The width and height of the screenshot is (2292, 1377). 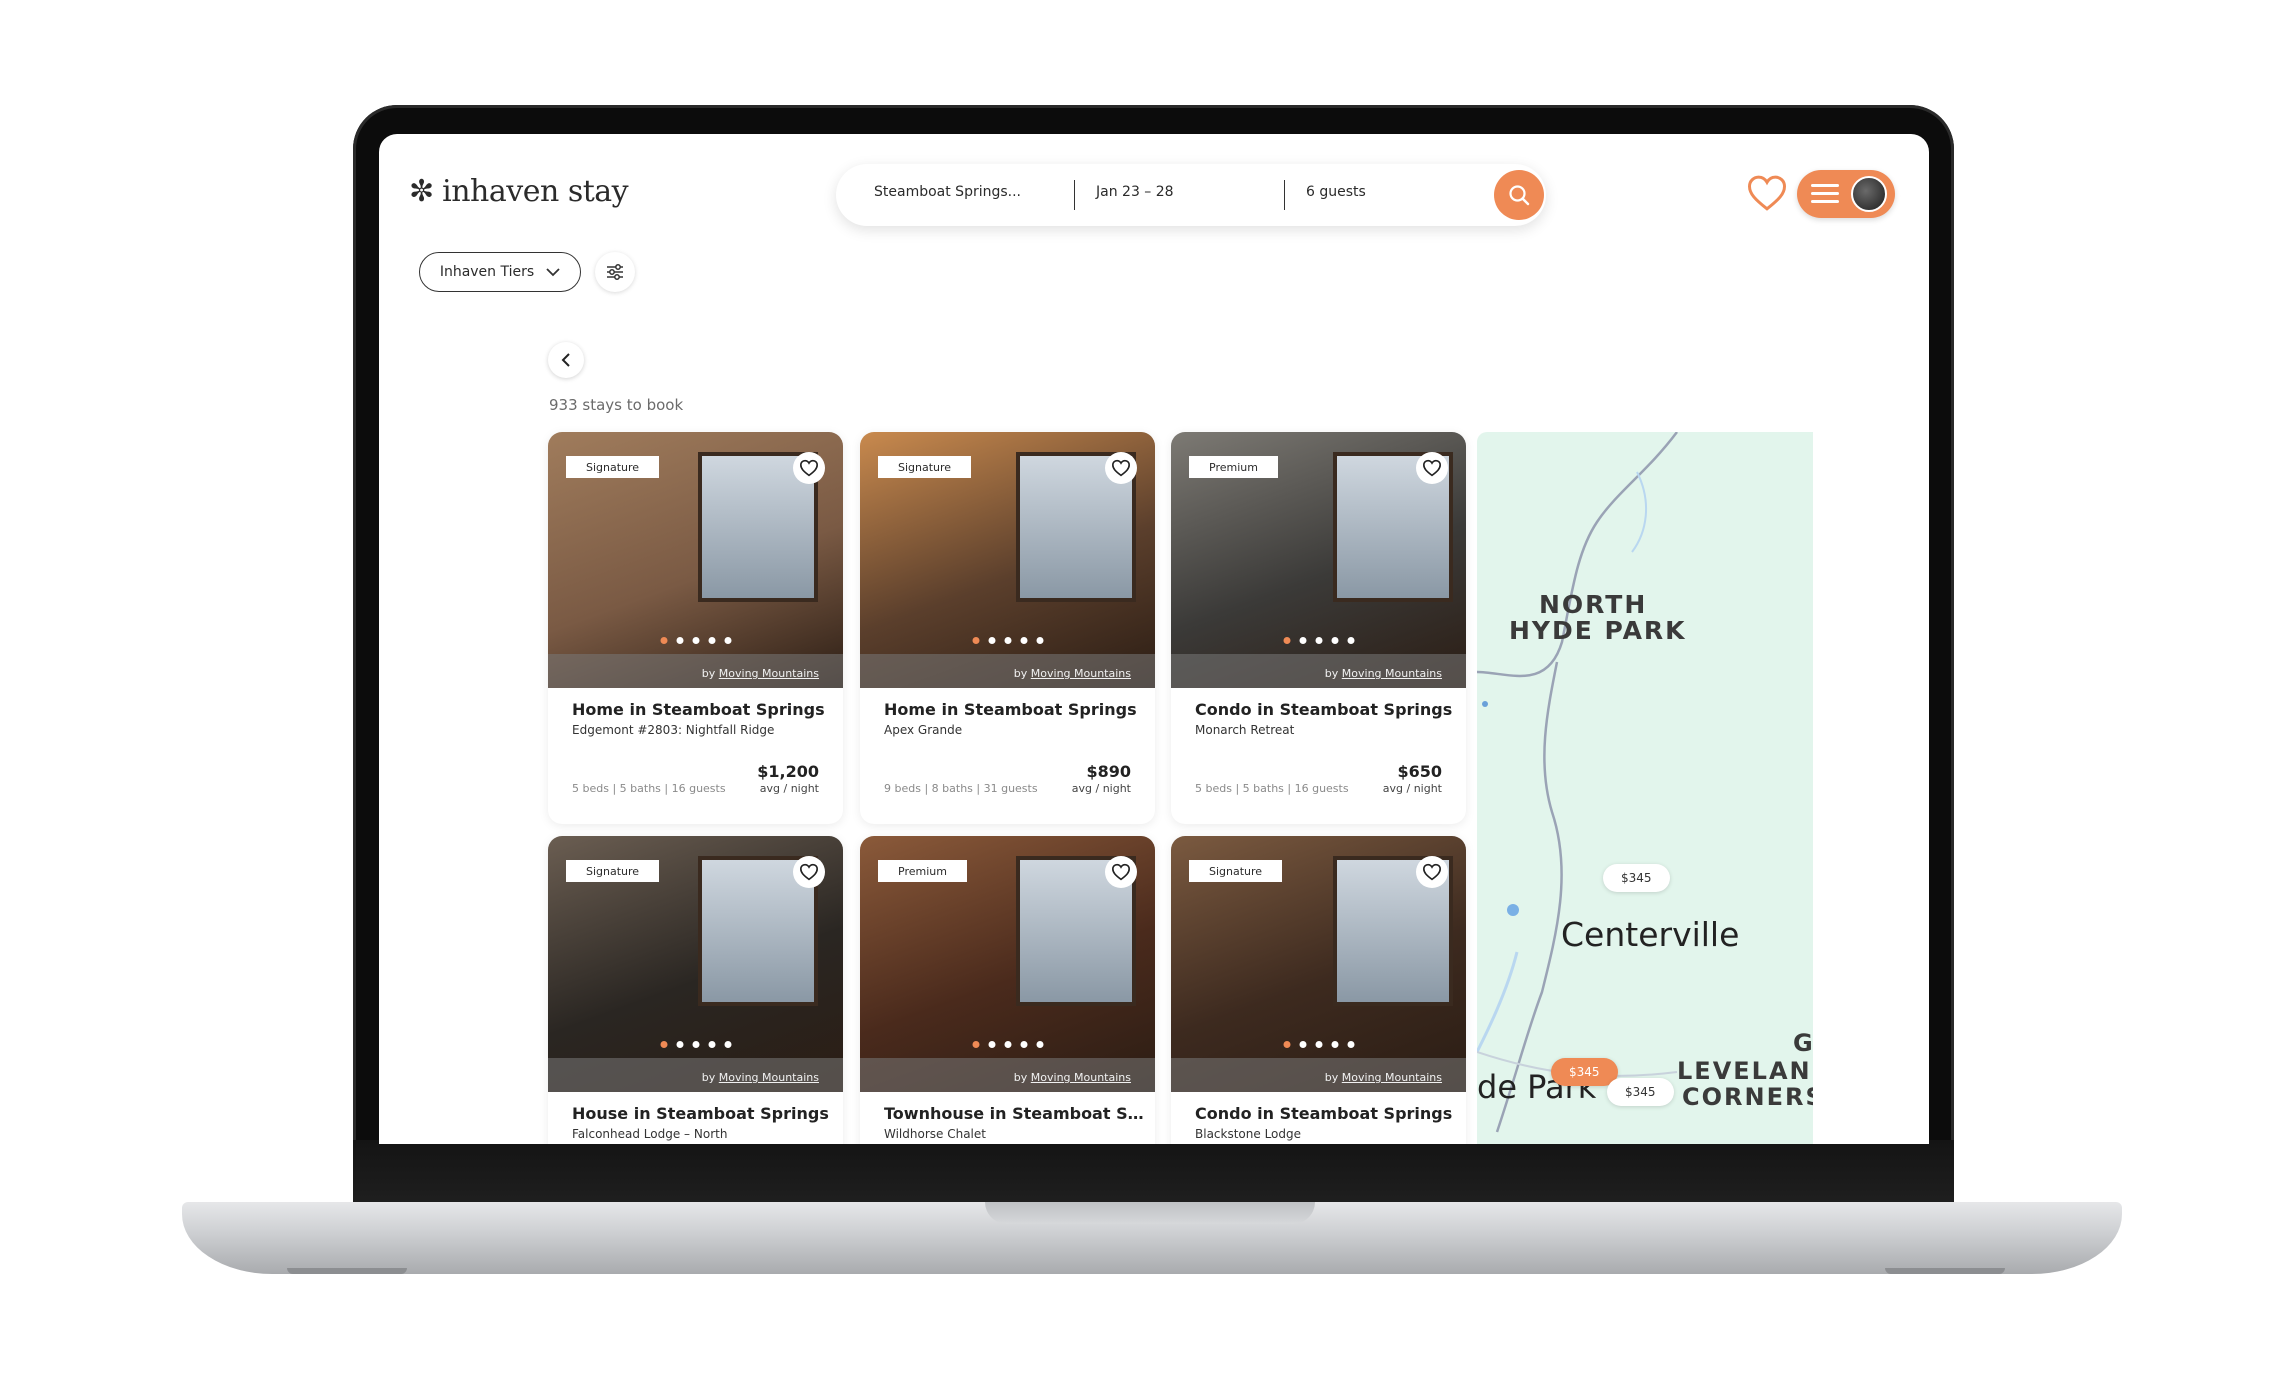 What do you see at coordinates (519, 191) in the screenshot?
I see `brand-logo: ✼ inhaven stay` at bounding box center [519, 191].